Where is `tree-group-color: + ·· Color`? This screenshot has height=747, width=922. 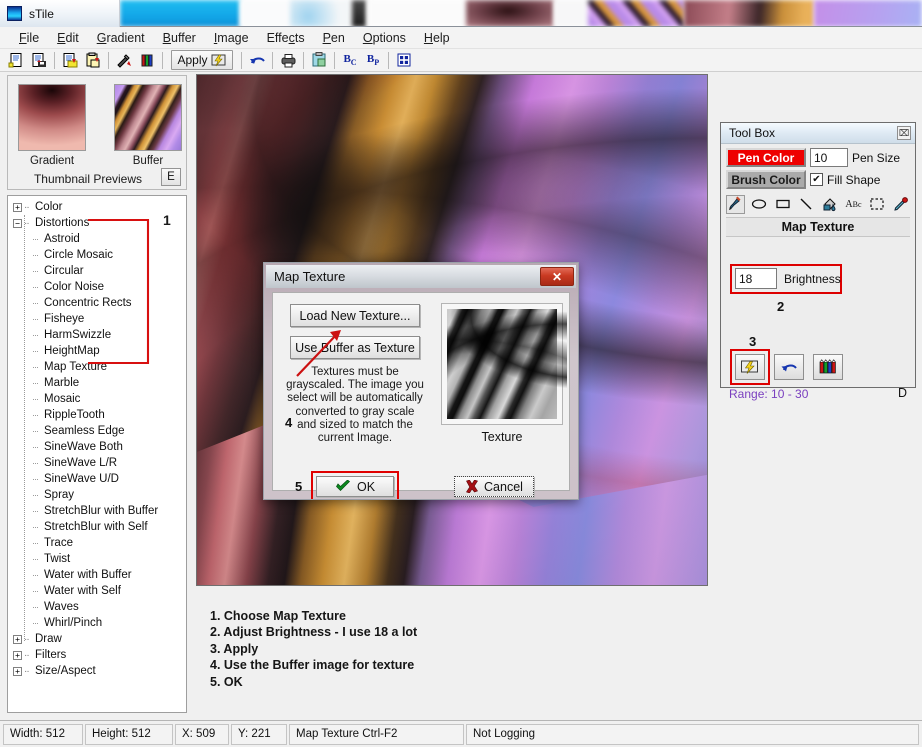 tree-group-color: + ·· Color is located at coordinates (97, 207).